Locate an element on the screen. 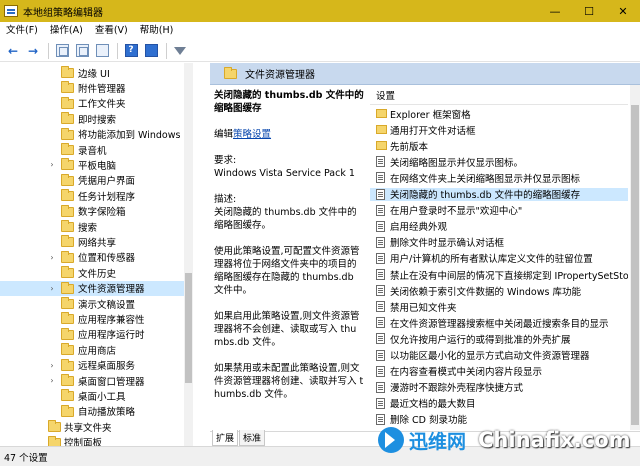 This screenshot has width=640, height=466. tree-item: › 位置和传感器 is located at coordinates (96, 257).